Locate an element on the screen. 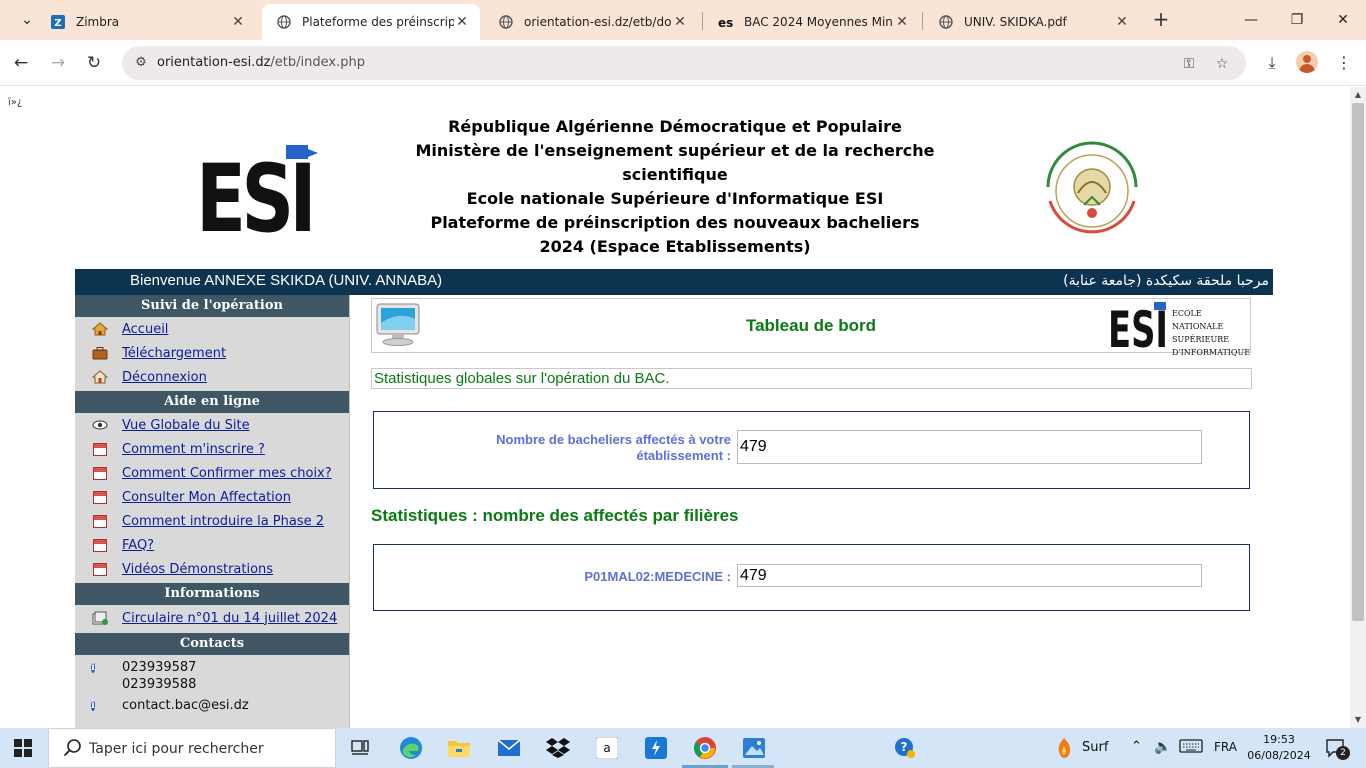  tab-search-chevron-icon: ⌄ is located at coordinates (27, 20).